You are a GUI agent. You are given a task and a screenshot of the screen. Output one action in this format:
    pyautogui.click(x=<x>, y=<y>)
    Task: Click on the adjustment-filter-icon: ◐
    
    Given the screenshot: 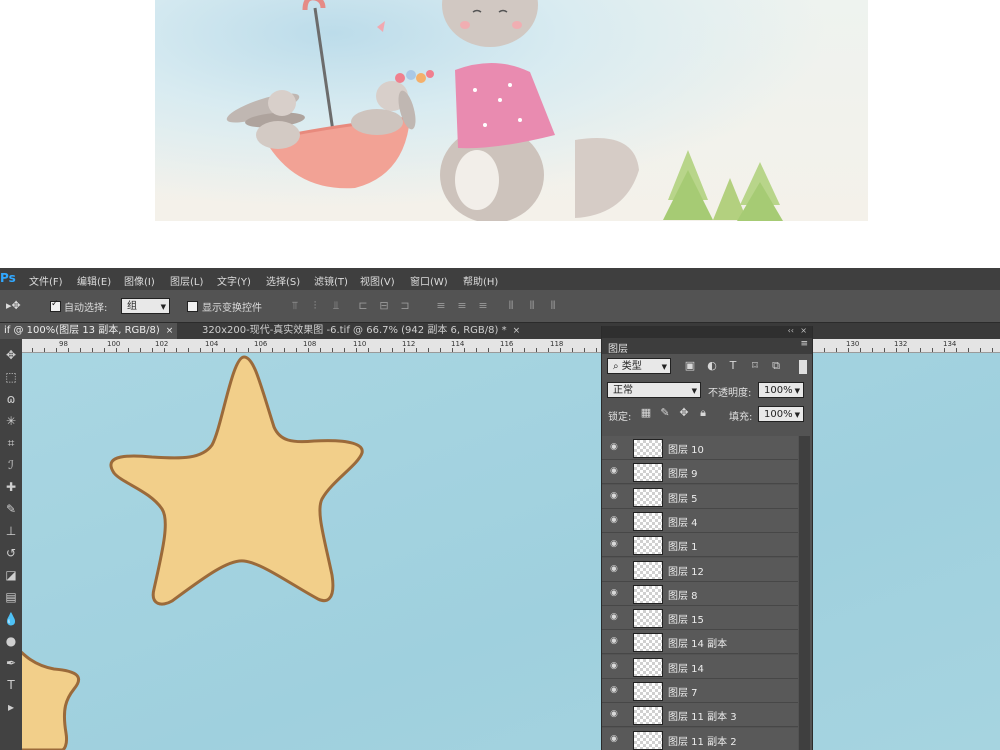 What is the action you would take?
    pyautogui.click(x=712, y=366)
    